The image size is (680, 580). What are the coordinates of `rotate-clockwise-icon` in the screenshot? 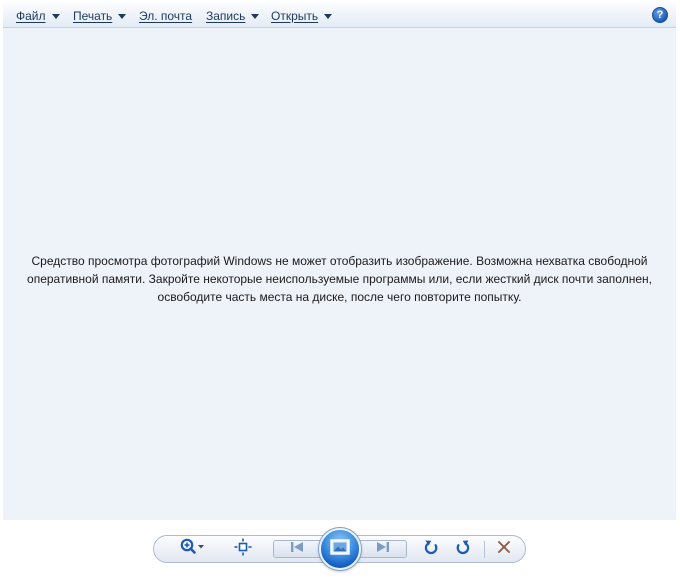 It's located at (463, 549).